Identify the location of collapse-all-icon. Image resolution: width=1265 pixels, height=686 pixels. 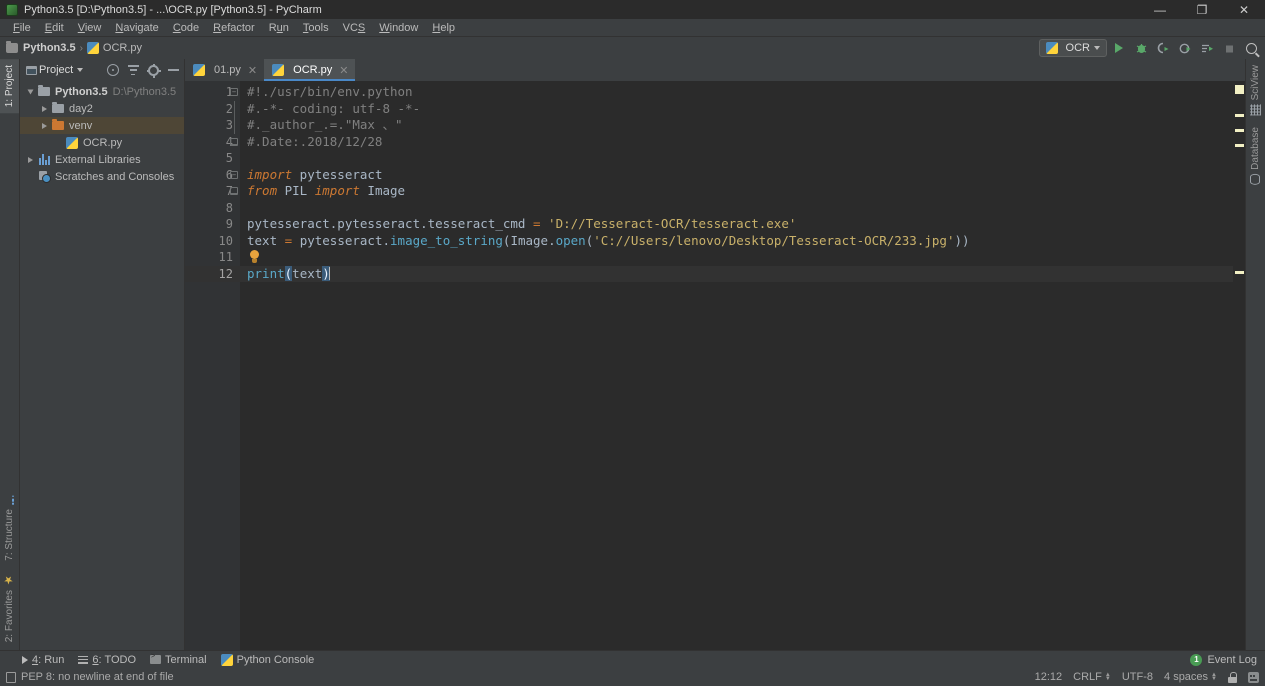
(133, 70).